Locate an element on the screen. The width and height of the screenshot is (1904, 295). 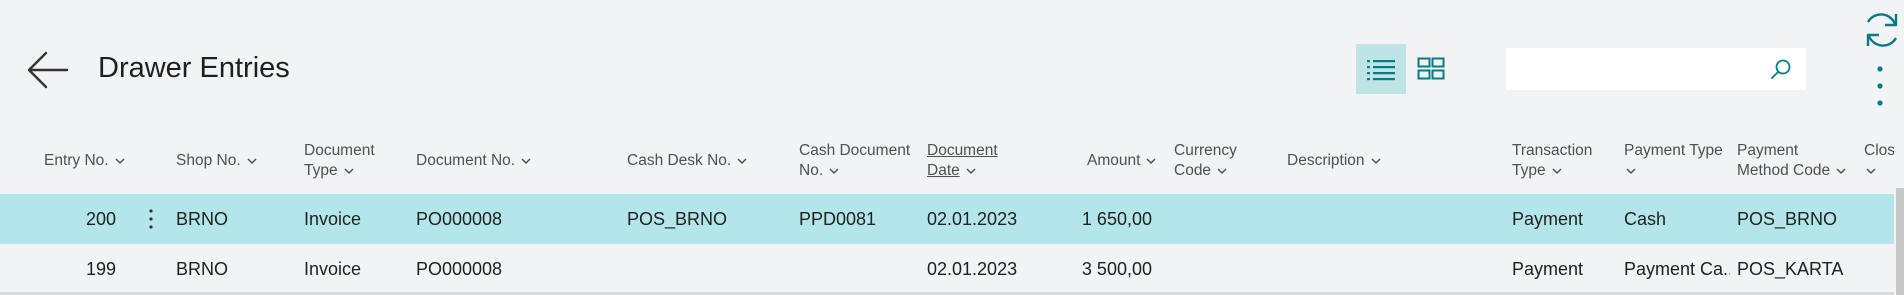
column-header-amount: Amount is located at coordinates (1121, 161).